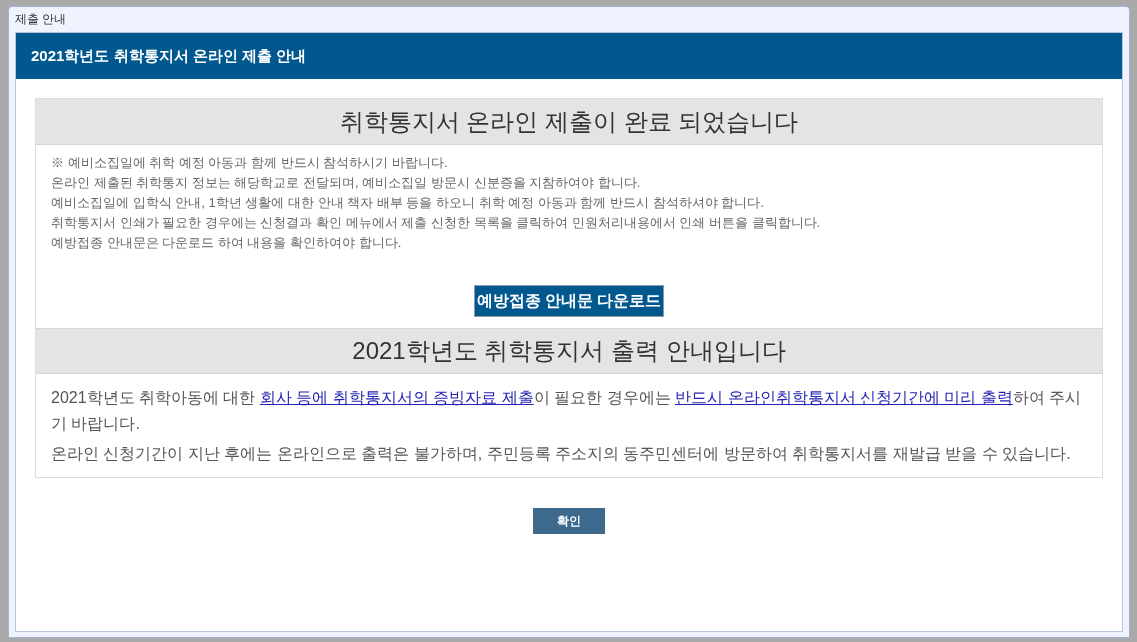  I want to click on dialog-heading: 2021학년도 취학통지서 온라인 제출 안내, so click(169, 55).